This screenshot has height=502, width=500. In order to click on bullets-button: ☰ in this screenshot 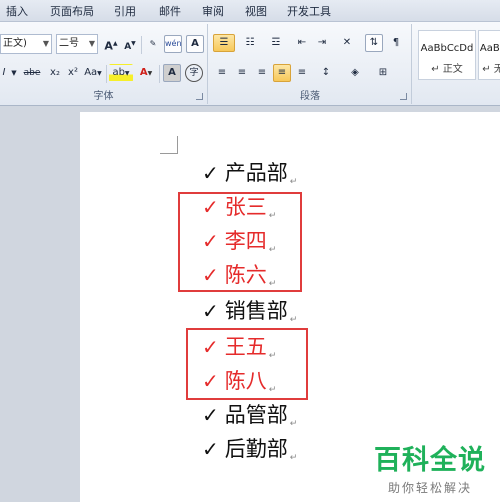, I will do `click(224, 43)`.